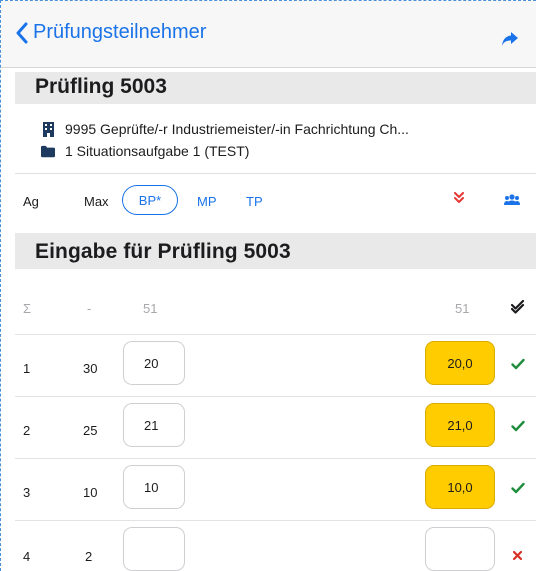 The image size is (536, 571). What do you see at coordinates (27, 368) in the screenshot?
I see `row-ag: 1` at bounding box center [27, 368].